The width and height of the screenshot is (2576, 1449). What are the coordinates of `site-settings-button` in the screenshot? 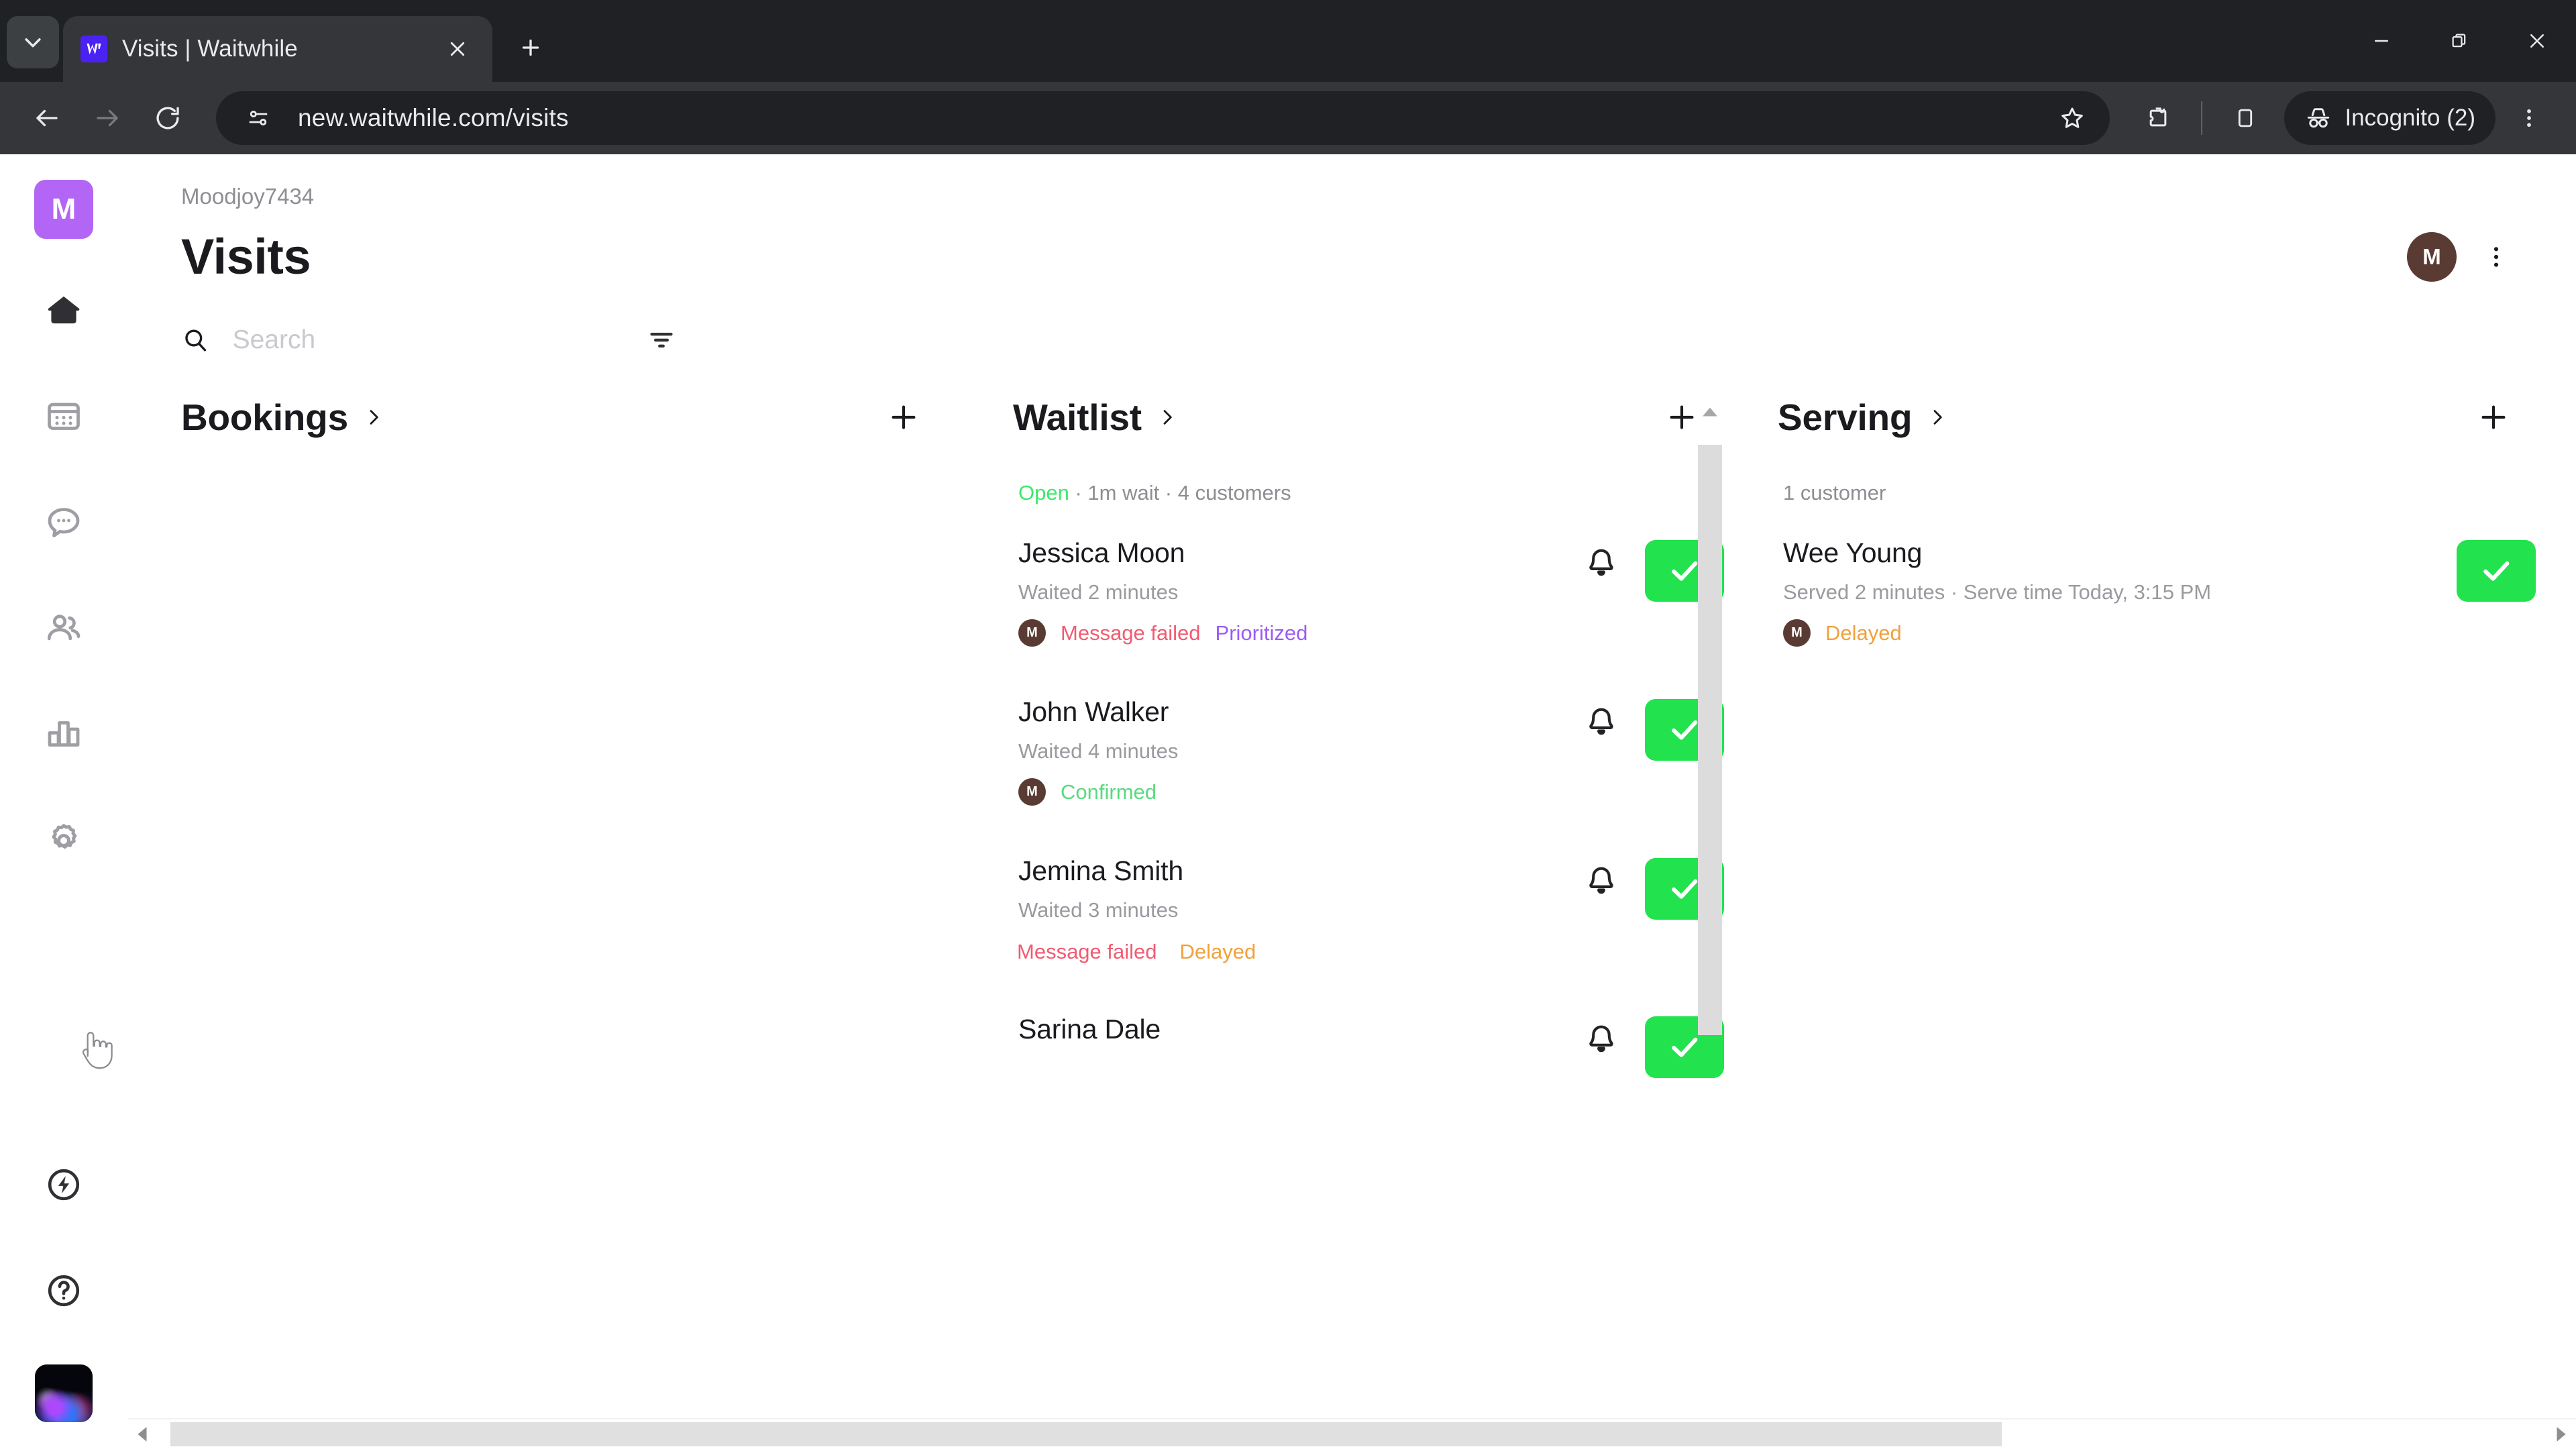 It's located at (258, 118).